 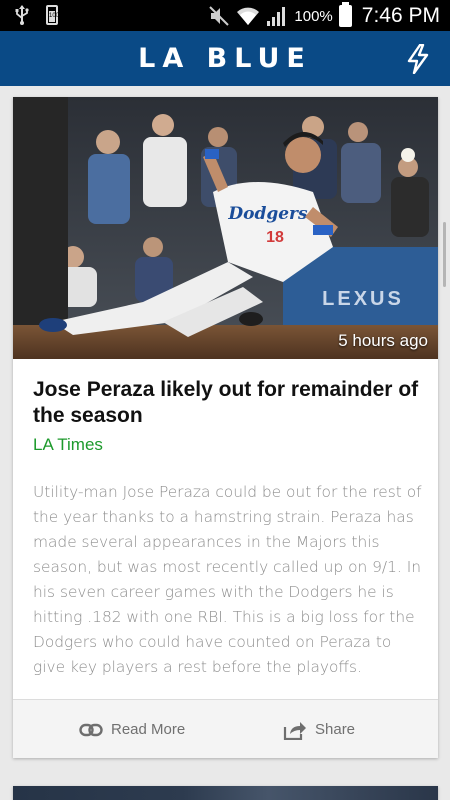 What do you see at coordinates (225, 728) in the screenshot?
I see `article-actions: Read More Share` at bounding box center [225, 728].